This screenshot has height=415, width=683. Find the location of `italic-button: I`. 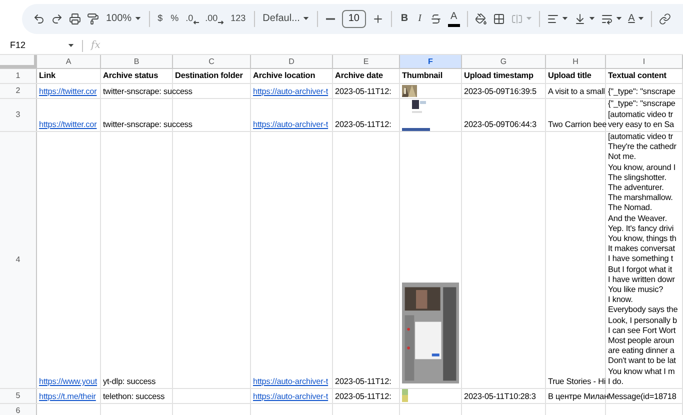

italic-button: I is located at coordinates (419, 18).